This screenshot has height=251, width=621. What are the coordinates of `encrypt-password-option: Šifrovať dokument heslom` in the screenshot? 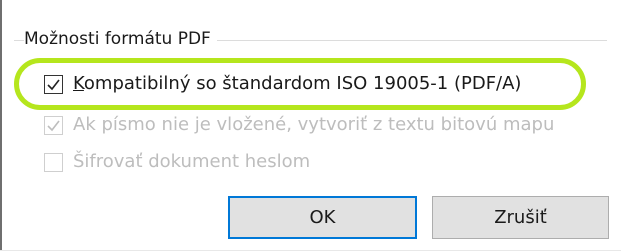 It's located at (177, 162).